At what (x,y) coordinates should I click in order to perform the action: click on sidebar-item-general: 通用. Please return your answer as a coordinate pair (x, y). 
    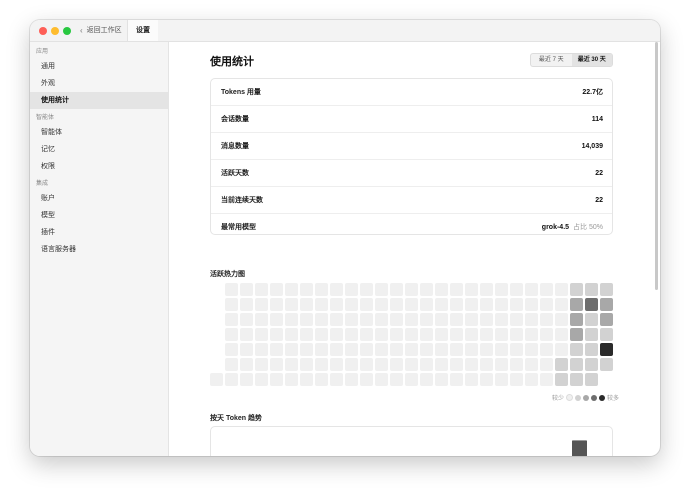
    Looking at the image, I should click on (99, 66).